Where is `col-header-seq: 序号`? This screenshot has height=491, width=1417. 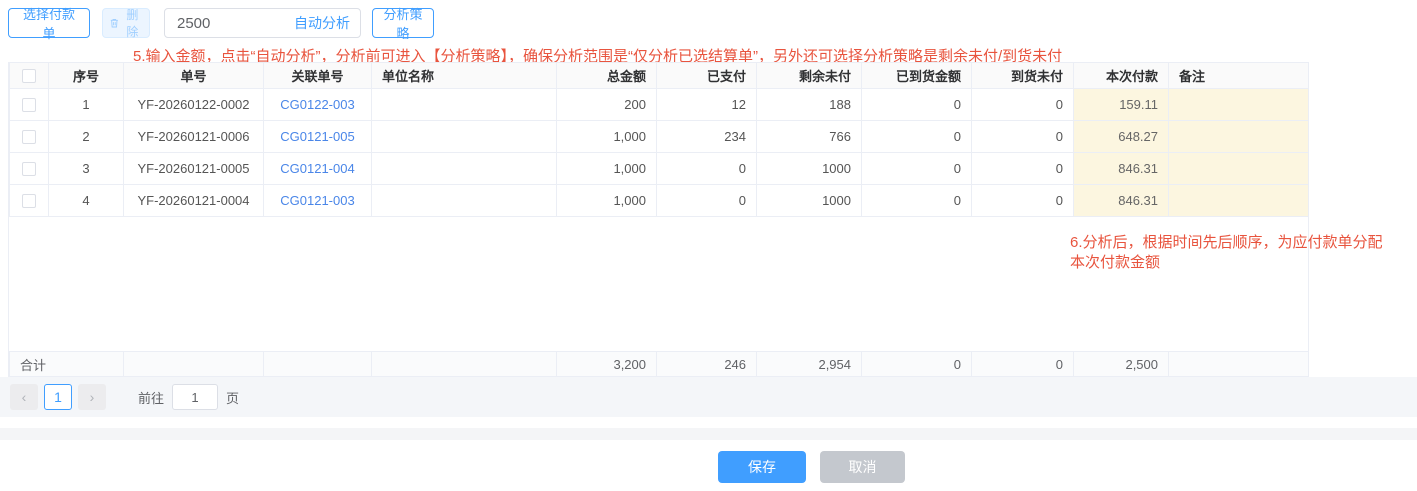 col-header-seq: 序号 is located at coordinates (86, 75).